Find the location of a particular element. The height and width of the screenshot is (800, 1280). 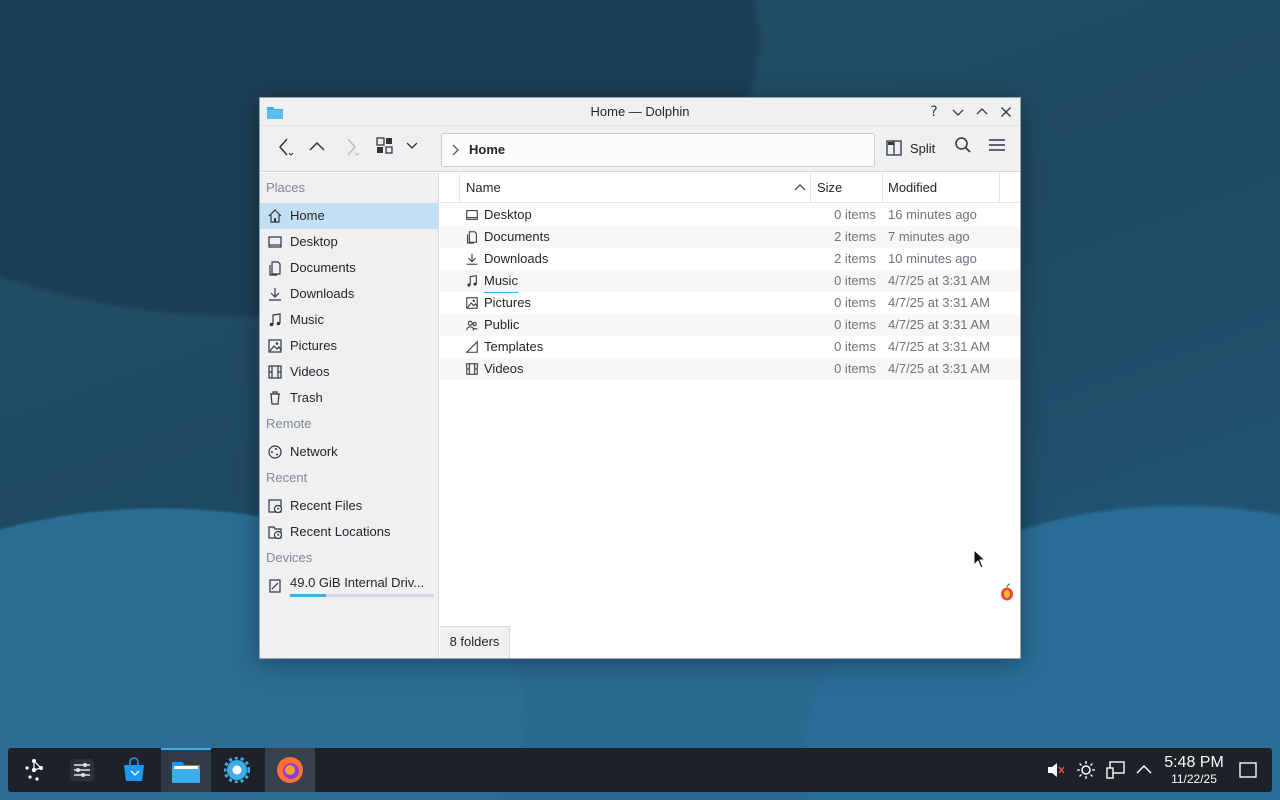

task-settings is located at coordinates (237, 770).